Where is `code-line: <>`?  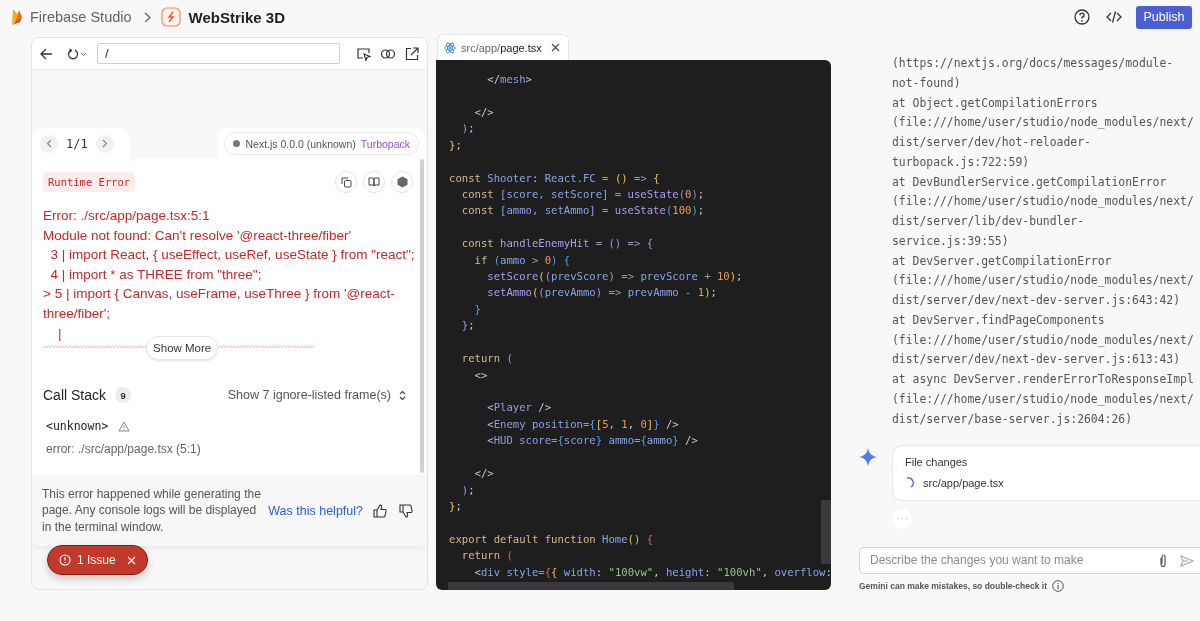
code-line: <> is located at coordinates (480, 375).